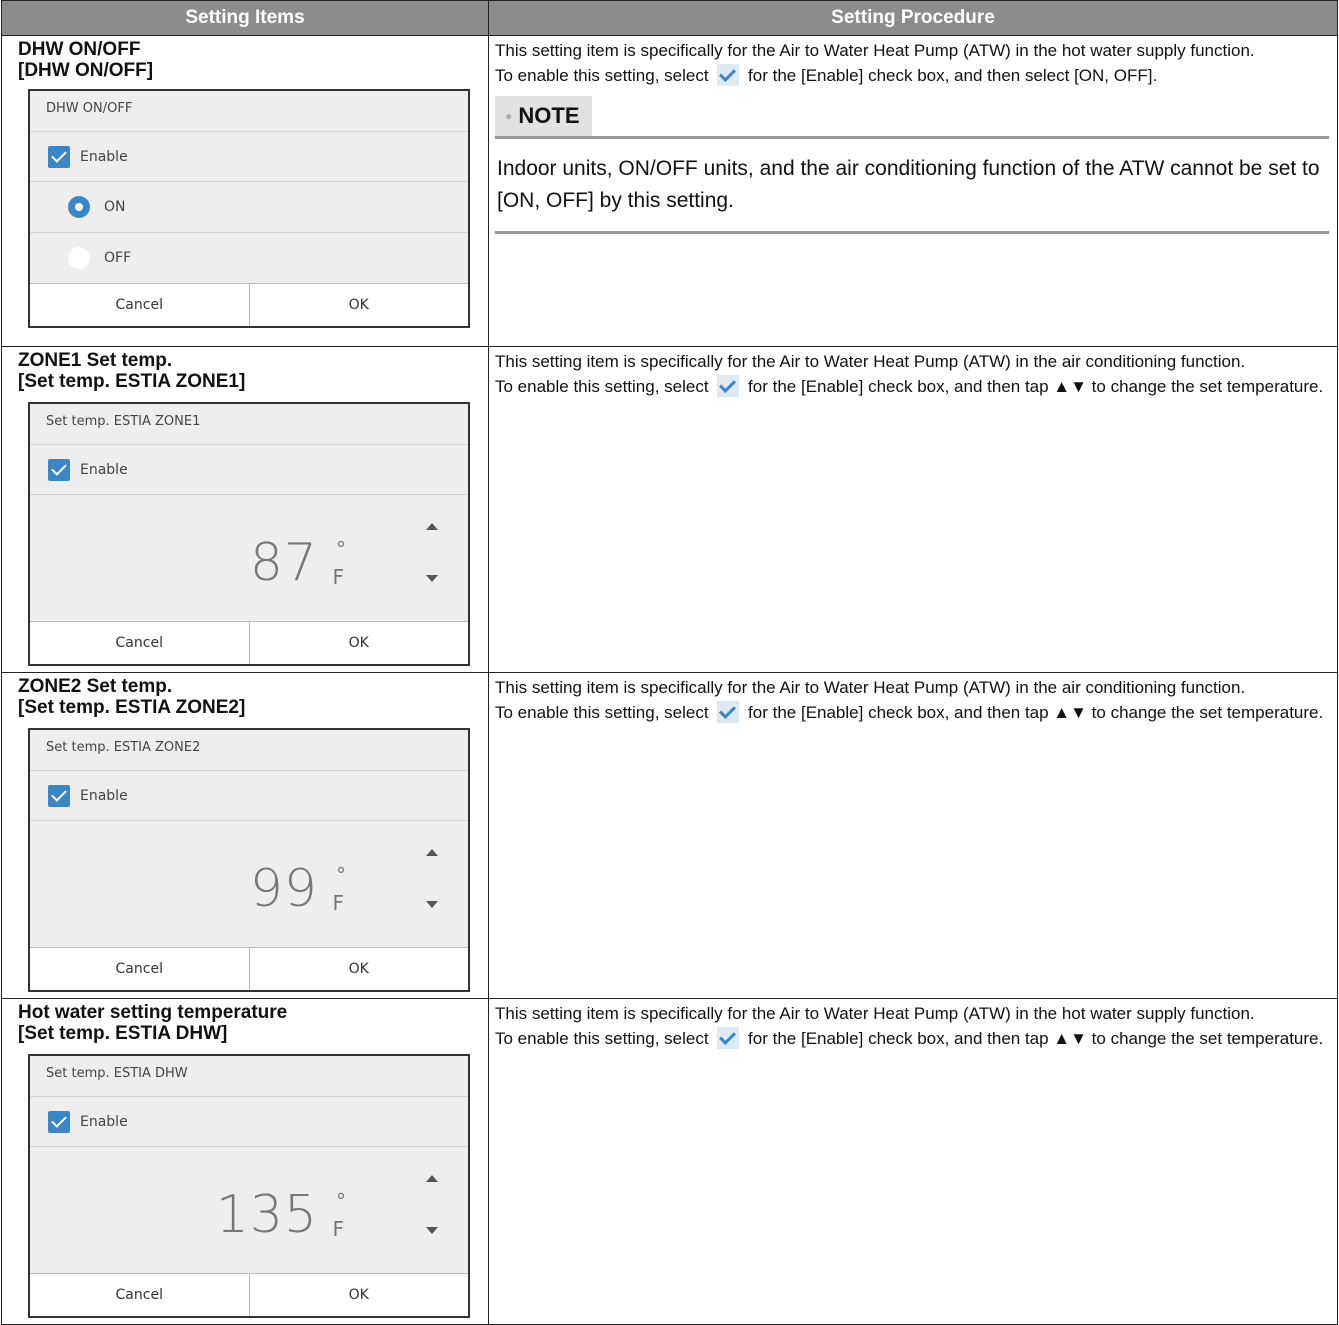  I want to click on temperature-display: 135 ° F, so click(249, 1209).